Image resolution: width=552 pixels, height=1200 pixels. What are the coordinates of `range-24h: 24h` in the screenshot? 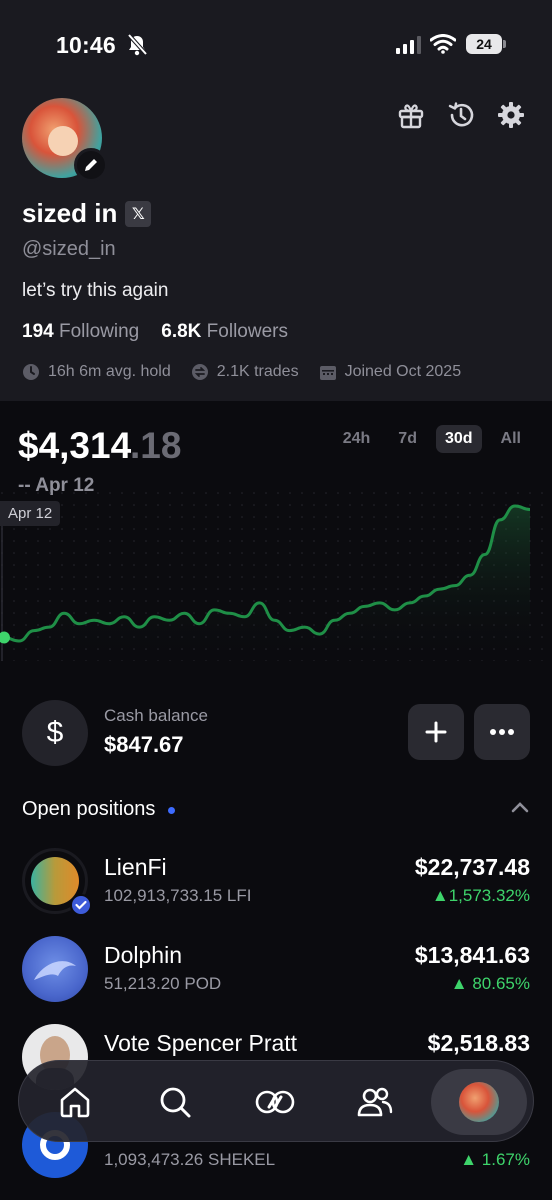 It's located at (357, 439).